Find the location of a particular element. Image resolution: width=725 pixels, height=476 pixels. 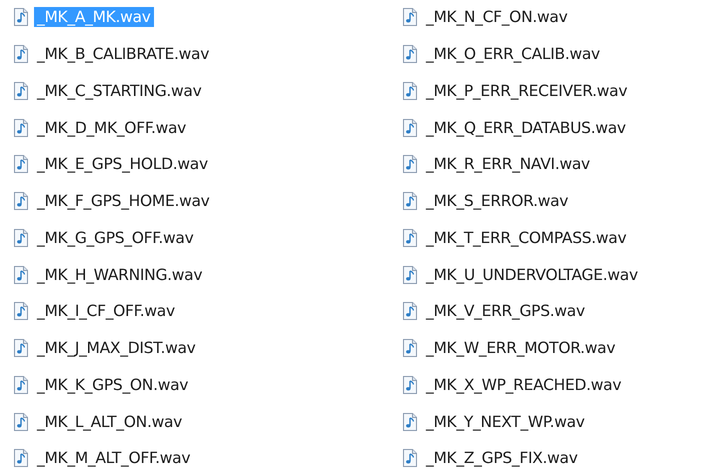

file-name: _MK_Z_GPS_FIX.wav is located at coordinates (502, 458).